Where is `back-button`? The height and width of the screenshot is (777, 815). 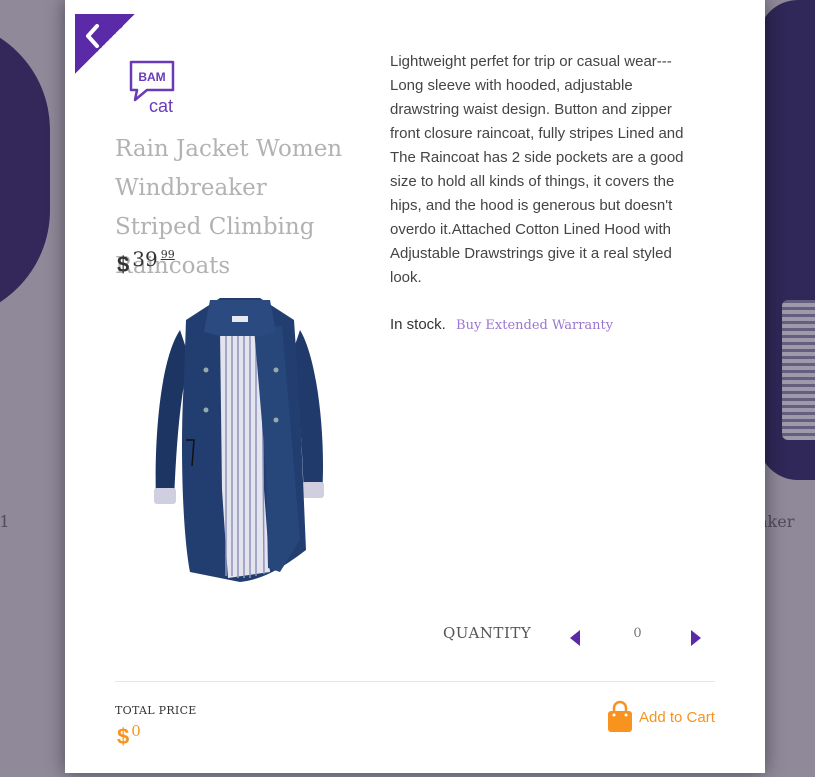 back-button is located at coordinates (105, 44).